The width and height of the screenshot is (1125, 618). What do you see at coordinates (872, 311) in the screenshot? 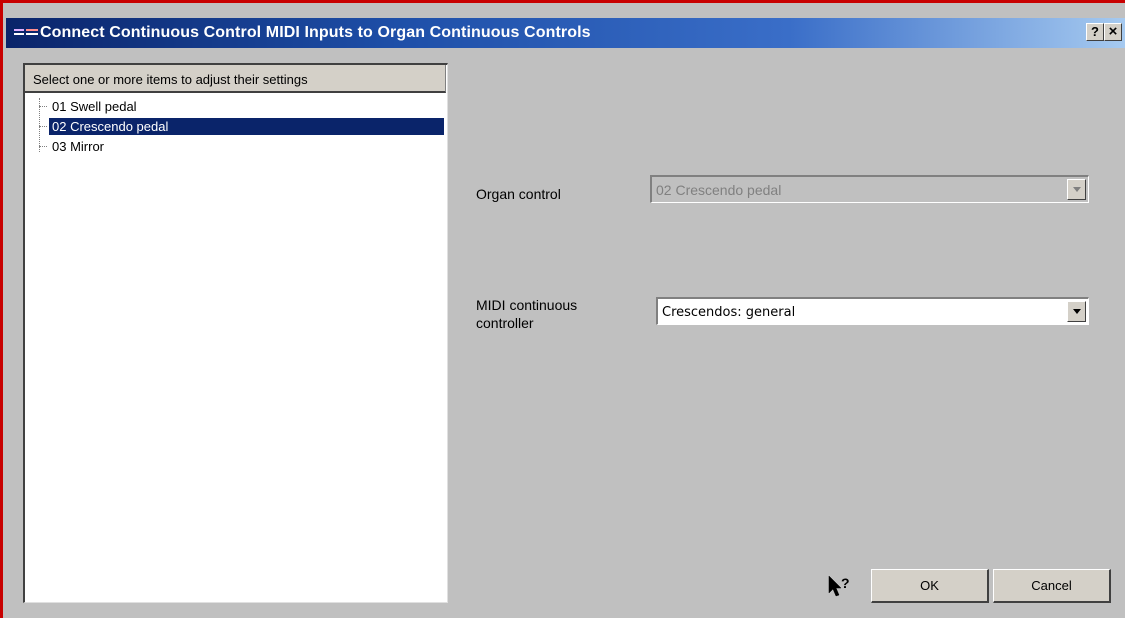
I see `midi-controller-select: Crescendos: general` at bounding box center [872, 311].